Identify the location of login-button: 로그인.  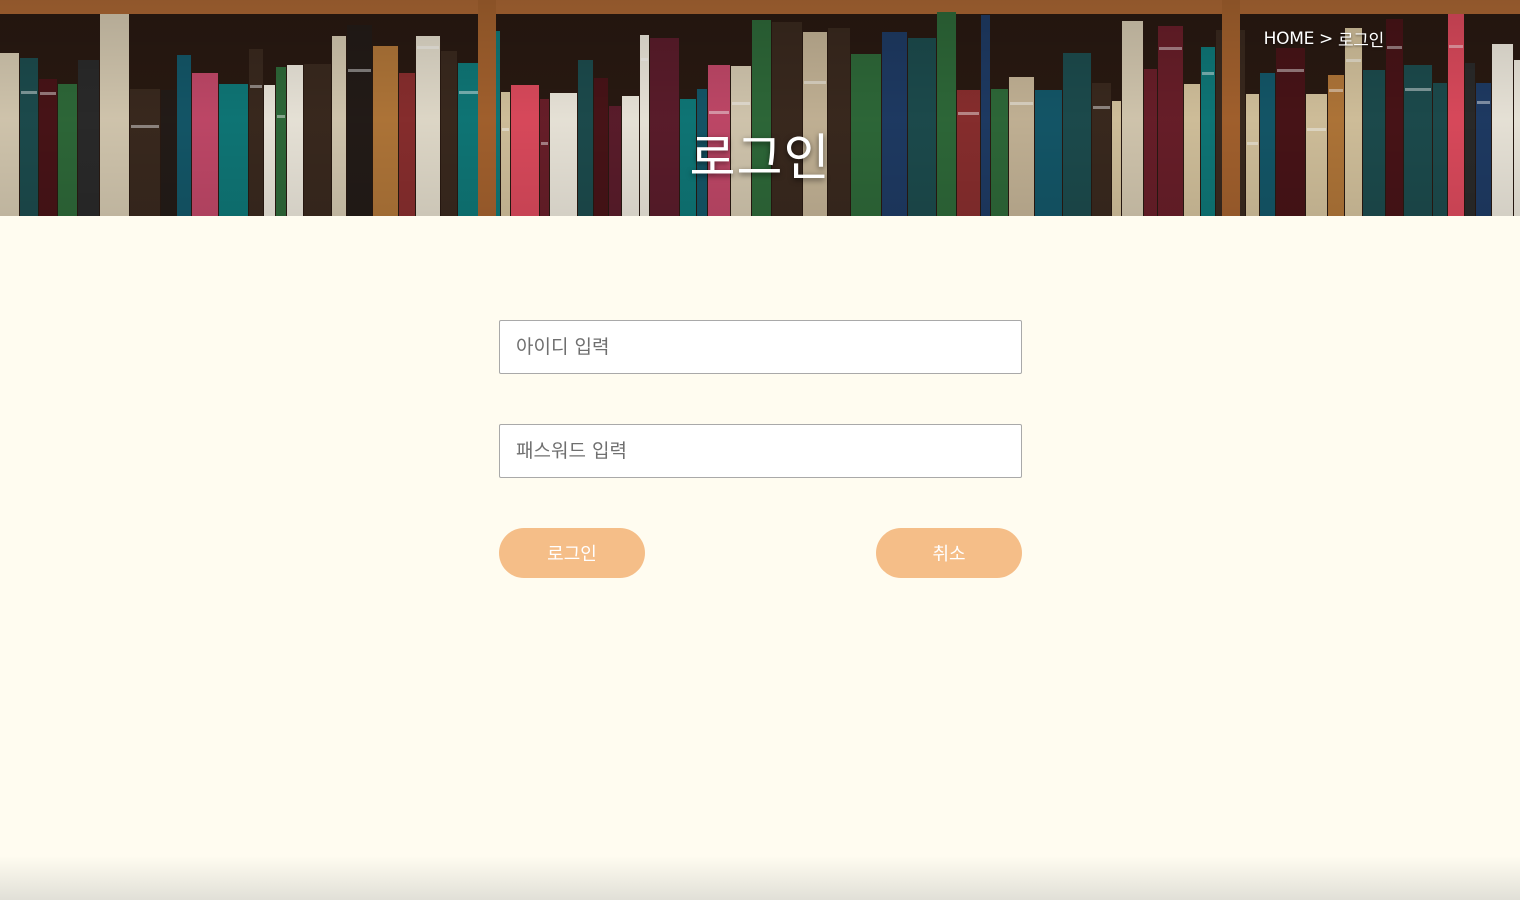
(572, 553).